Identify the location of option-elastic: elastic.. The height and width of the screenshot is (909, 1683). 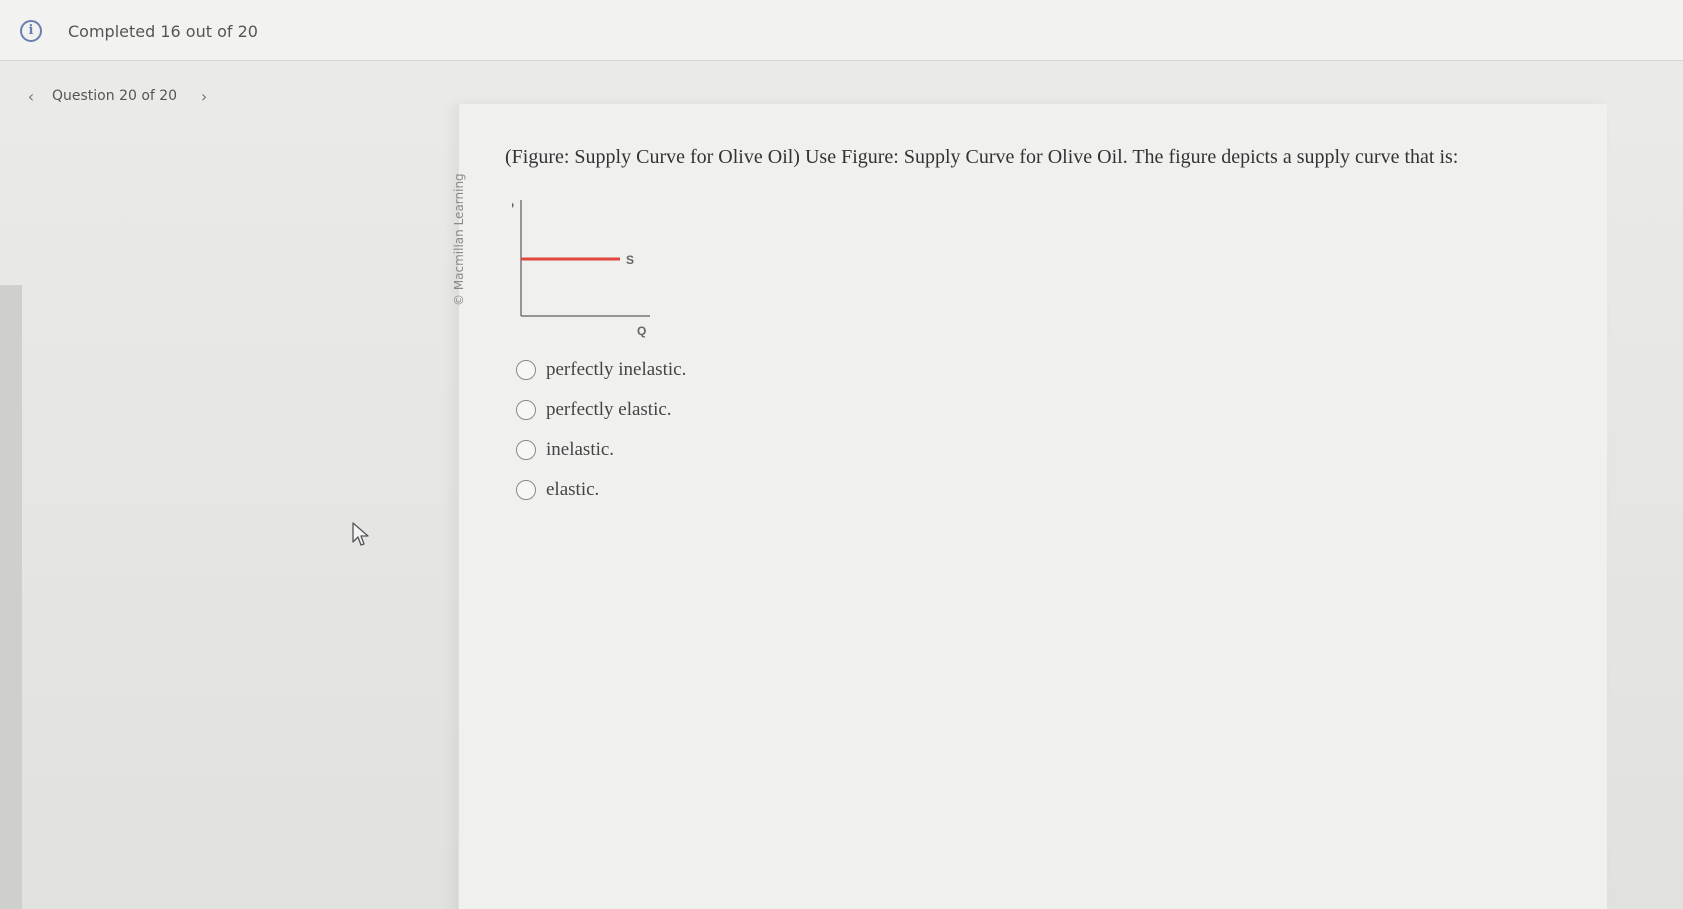
(601, 490).